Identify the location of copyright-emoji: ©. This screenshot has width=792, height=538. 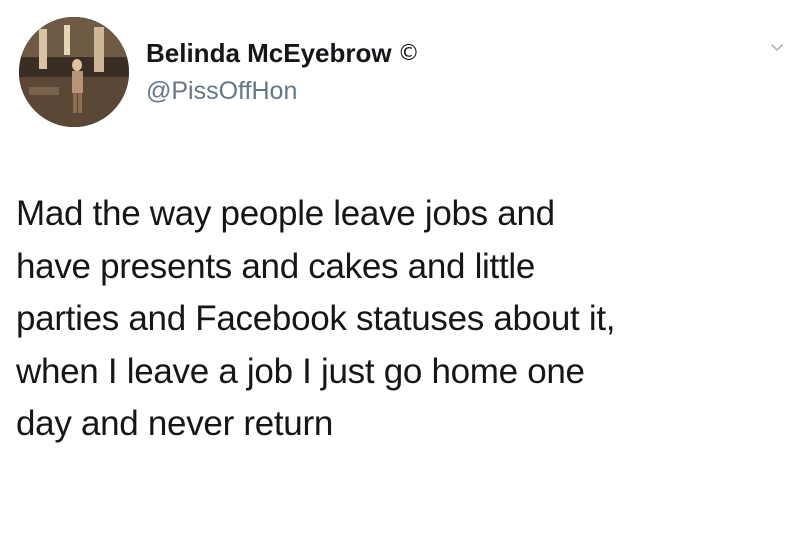
(408, 53).